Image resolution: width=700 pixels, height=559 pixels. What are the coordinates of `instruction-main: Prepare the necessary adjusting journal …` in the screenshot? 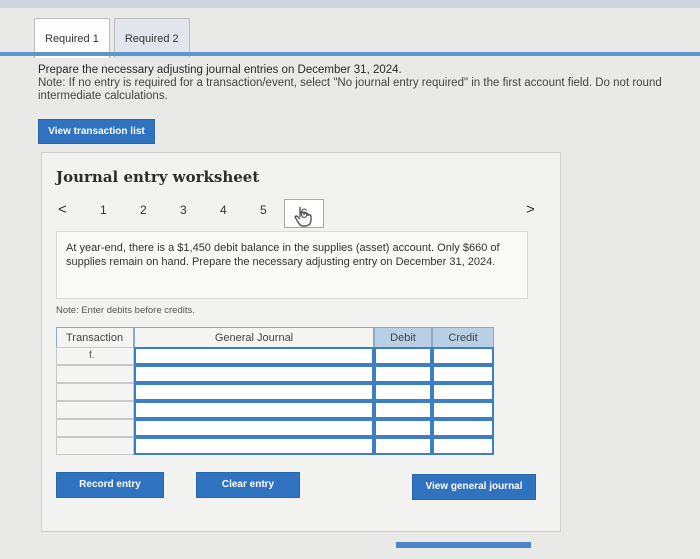 It's located at (220, 70).